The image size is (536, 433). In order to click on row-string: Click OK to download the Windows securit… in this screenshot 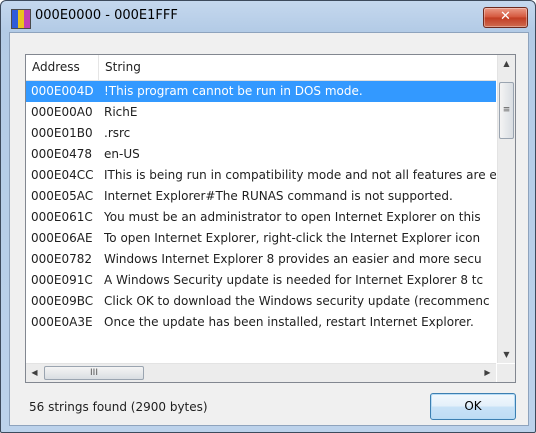, I will do `click(297, 301)`.